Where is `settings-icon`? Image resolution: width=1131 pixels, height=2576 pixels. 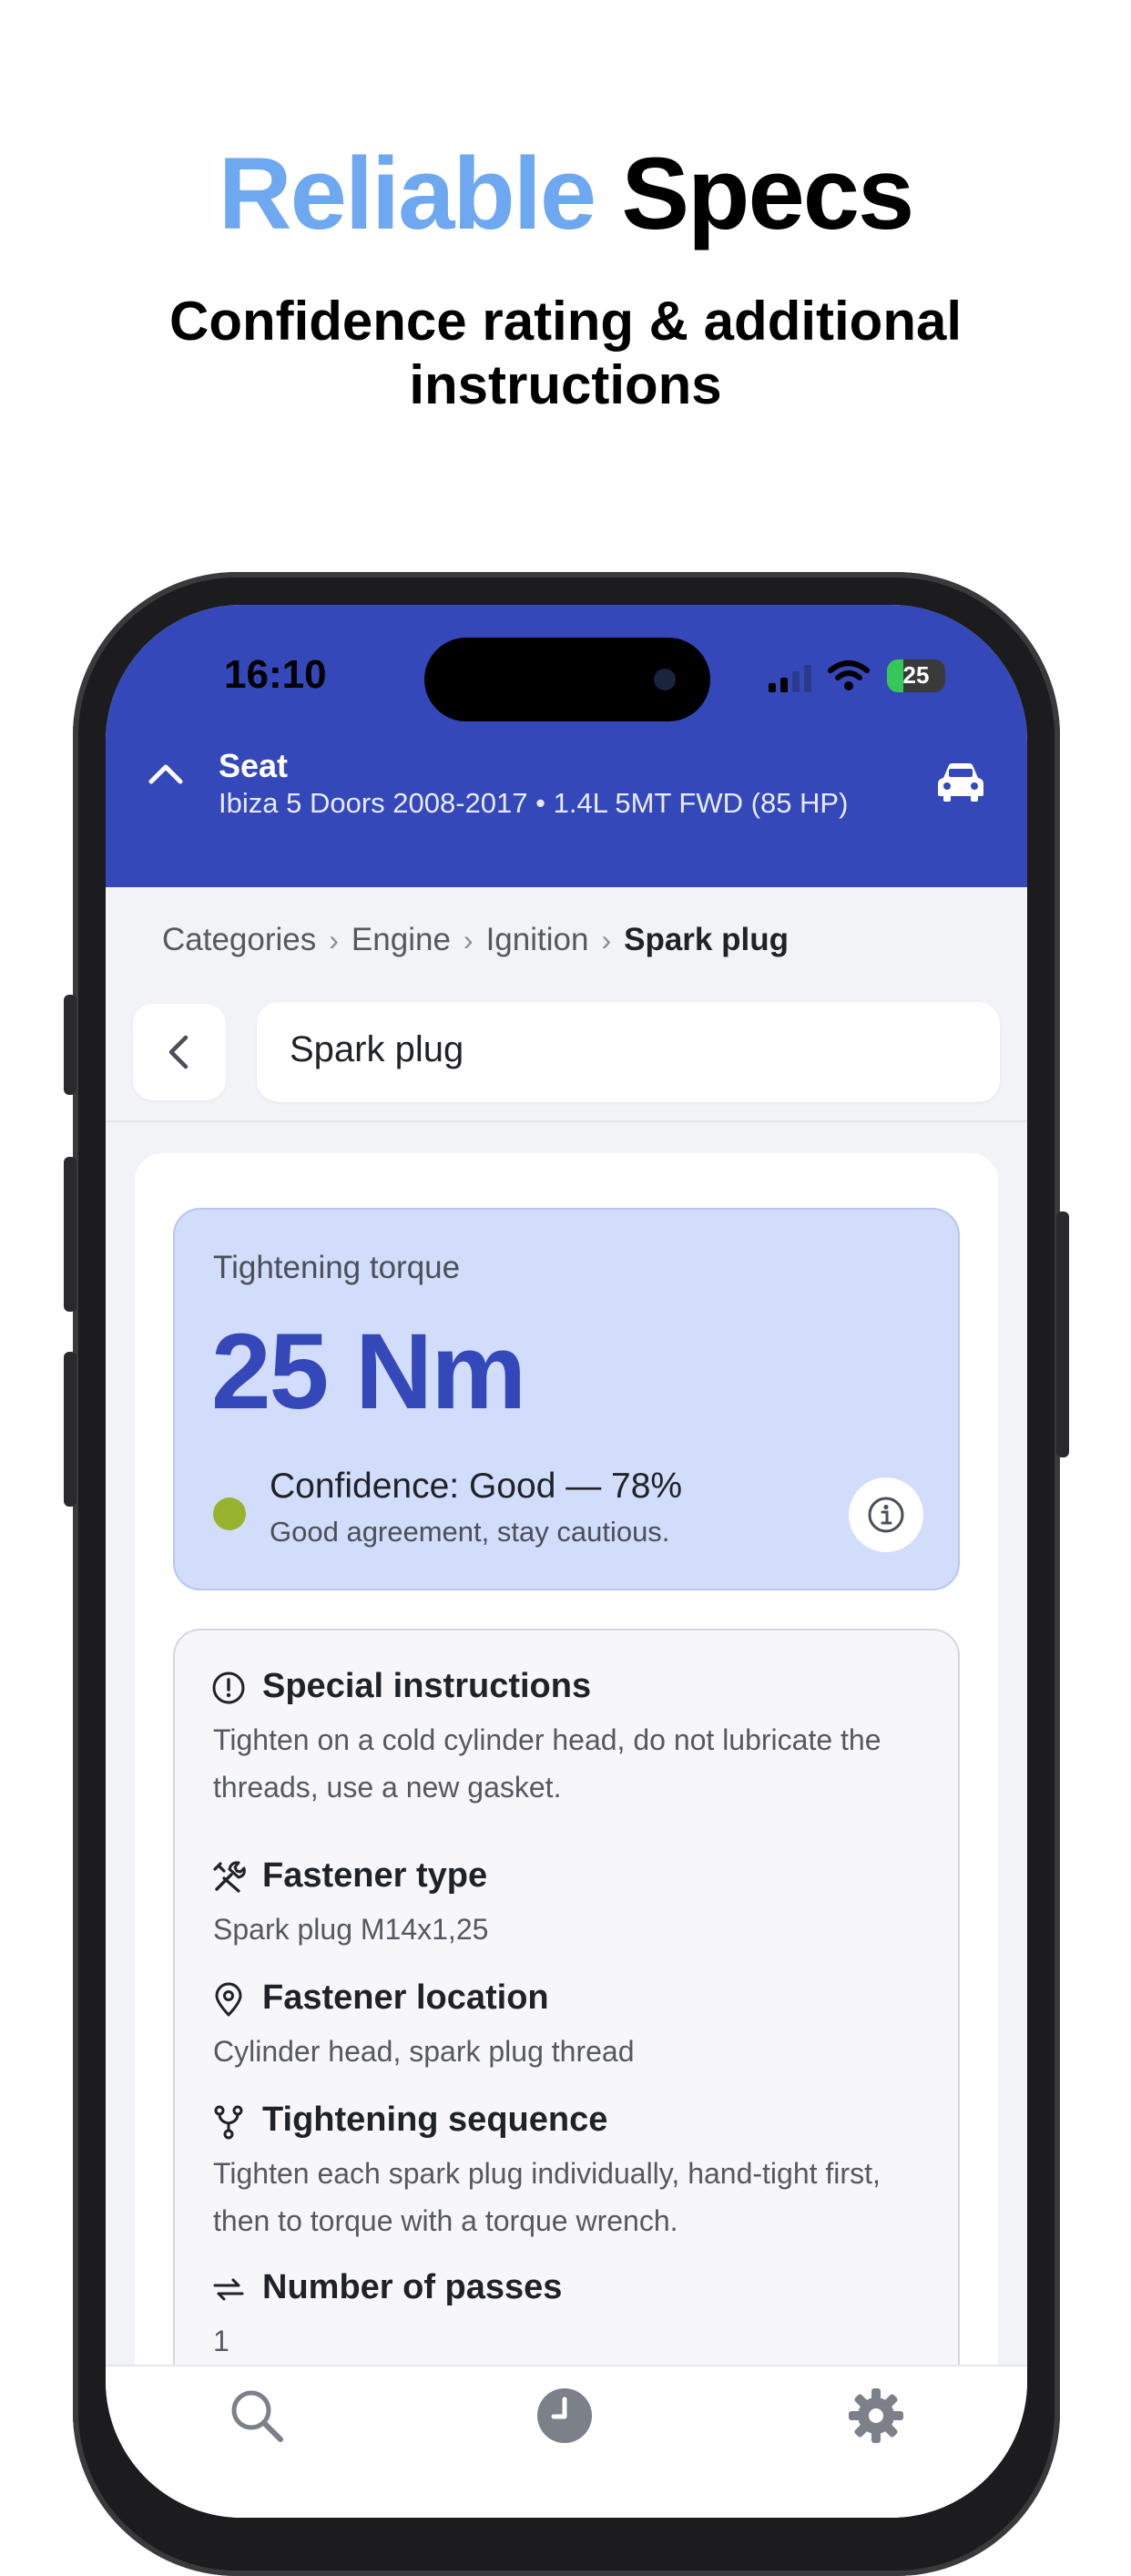 settings-icon is located at coordinates (876, 2416).